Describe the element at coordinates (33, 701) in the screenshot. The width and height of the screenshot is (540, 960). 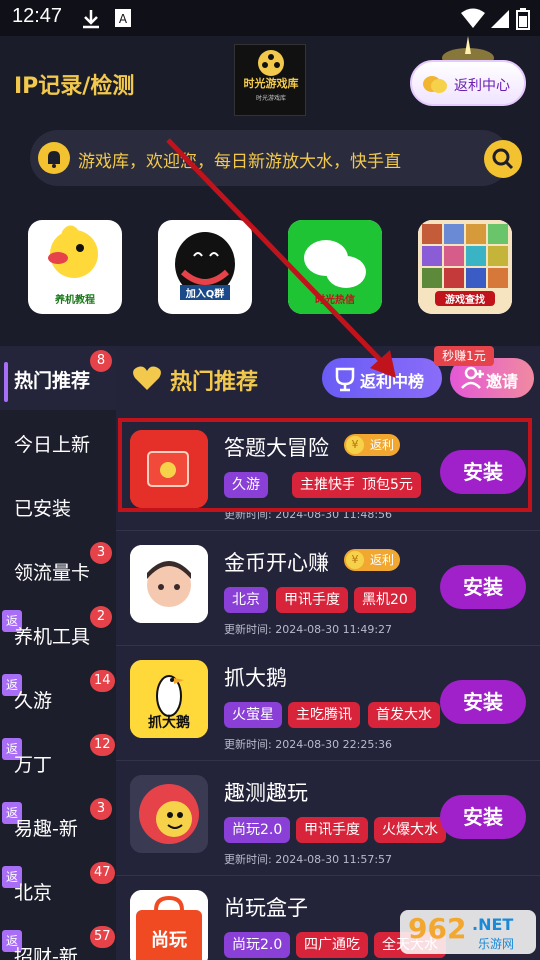
I see `sidebar-item-label: 久游` at that location.